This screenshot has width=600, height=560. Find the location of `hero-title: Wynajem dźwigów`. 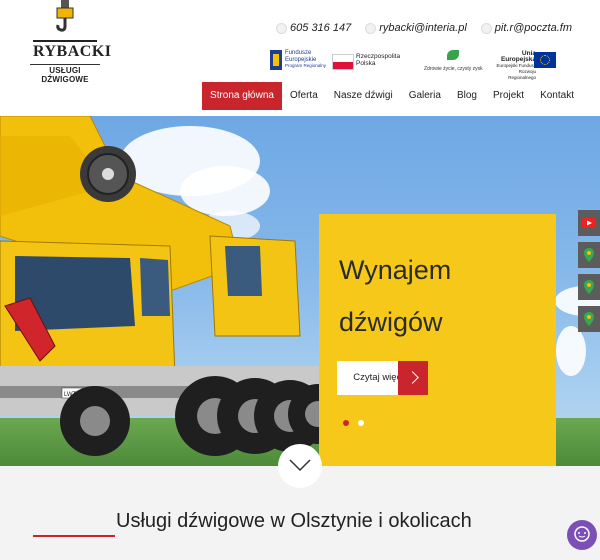

hero-title: Wynajem dźwigów is located at coordinates (395, 296).